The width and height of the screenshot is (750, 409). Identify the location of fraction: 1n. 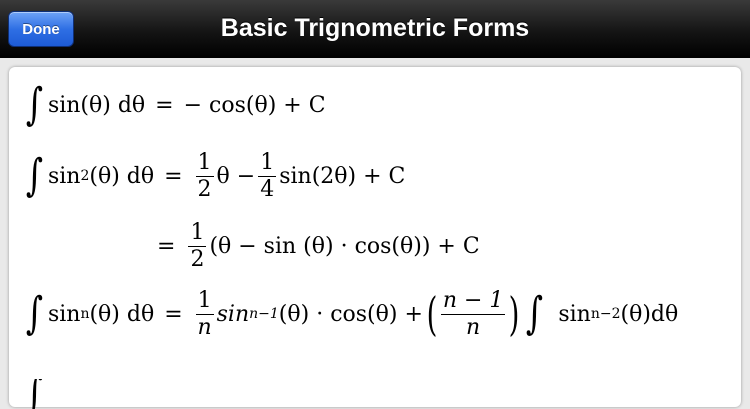
(204, 314).